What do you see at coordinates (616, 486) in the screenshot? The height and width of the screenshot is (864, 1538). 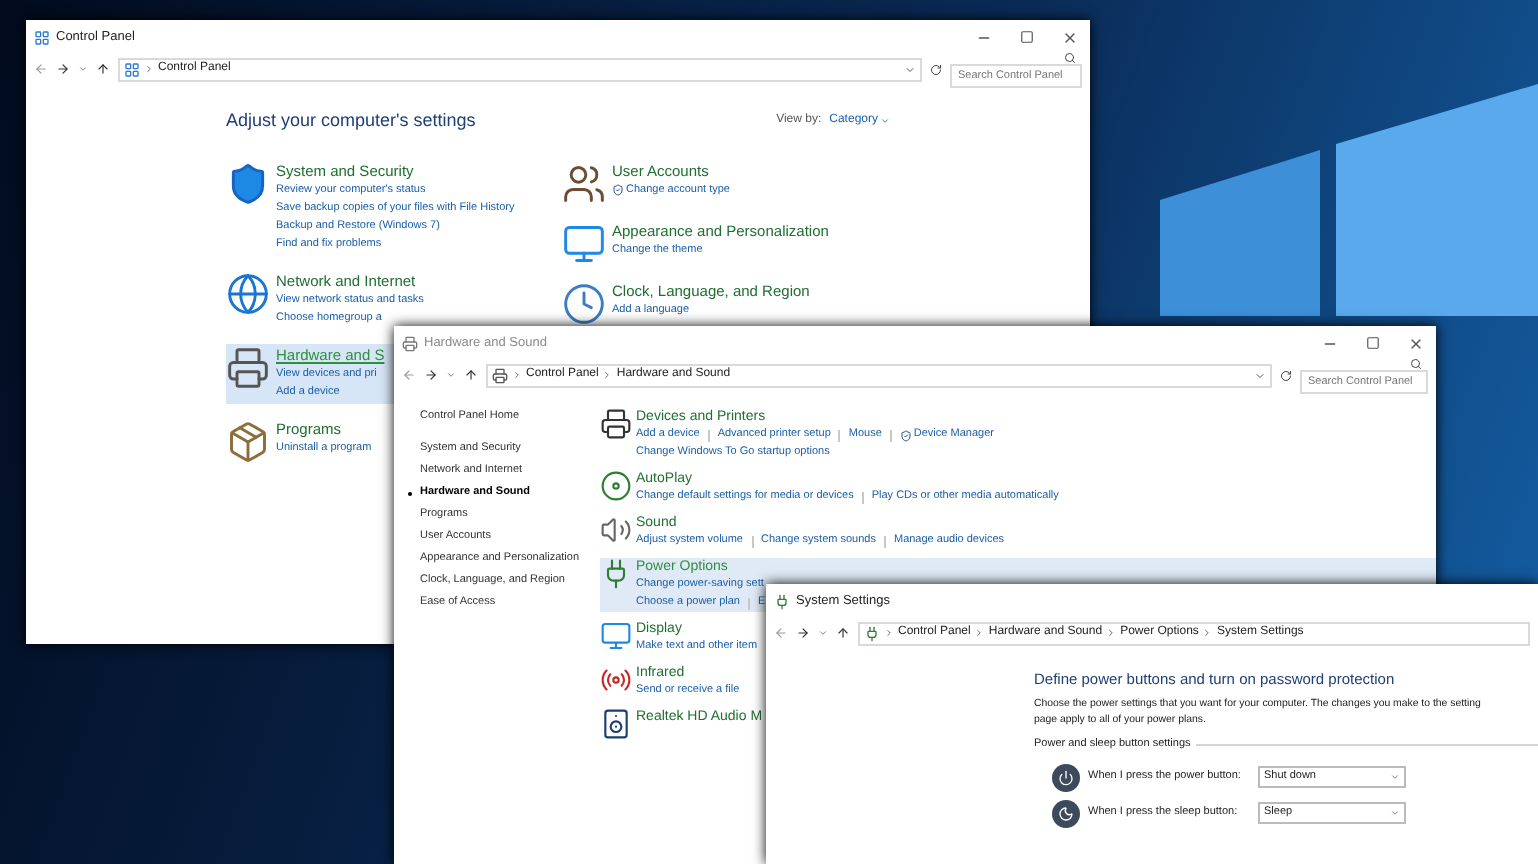 I see `disc-icon` at bounding box center [616, 486].